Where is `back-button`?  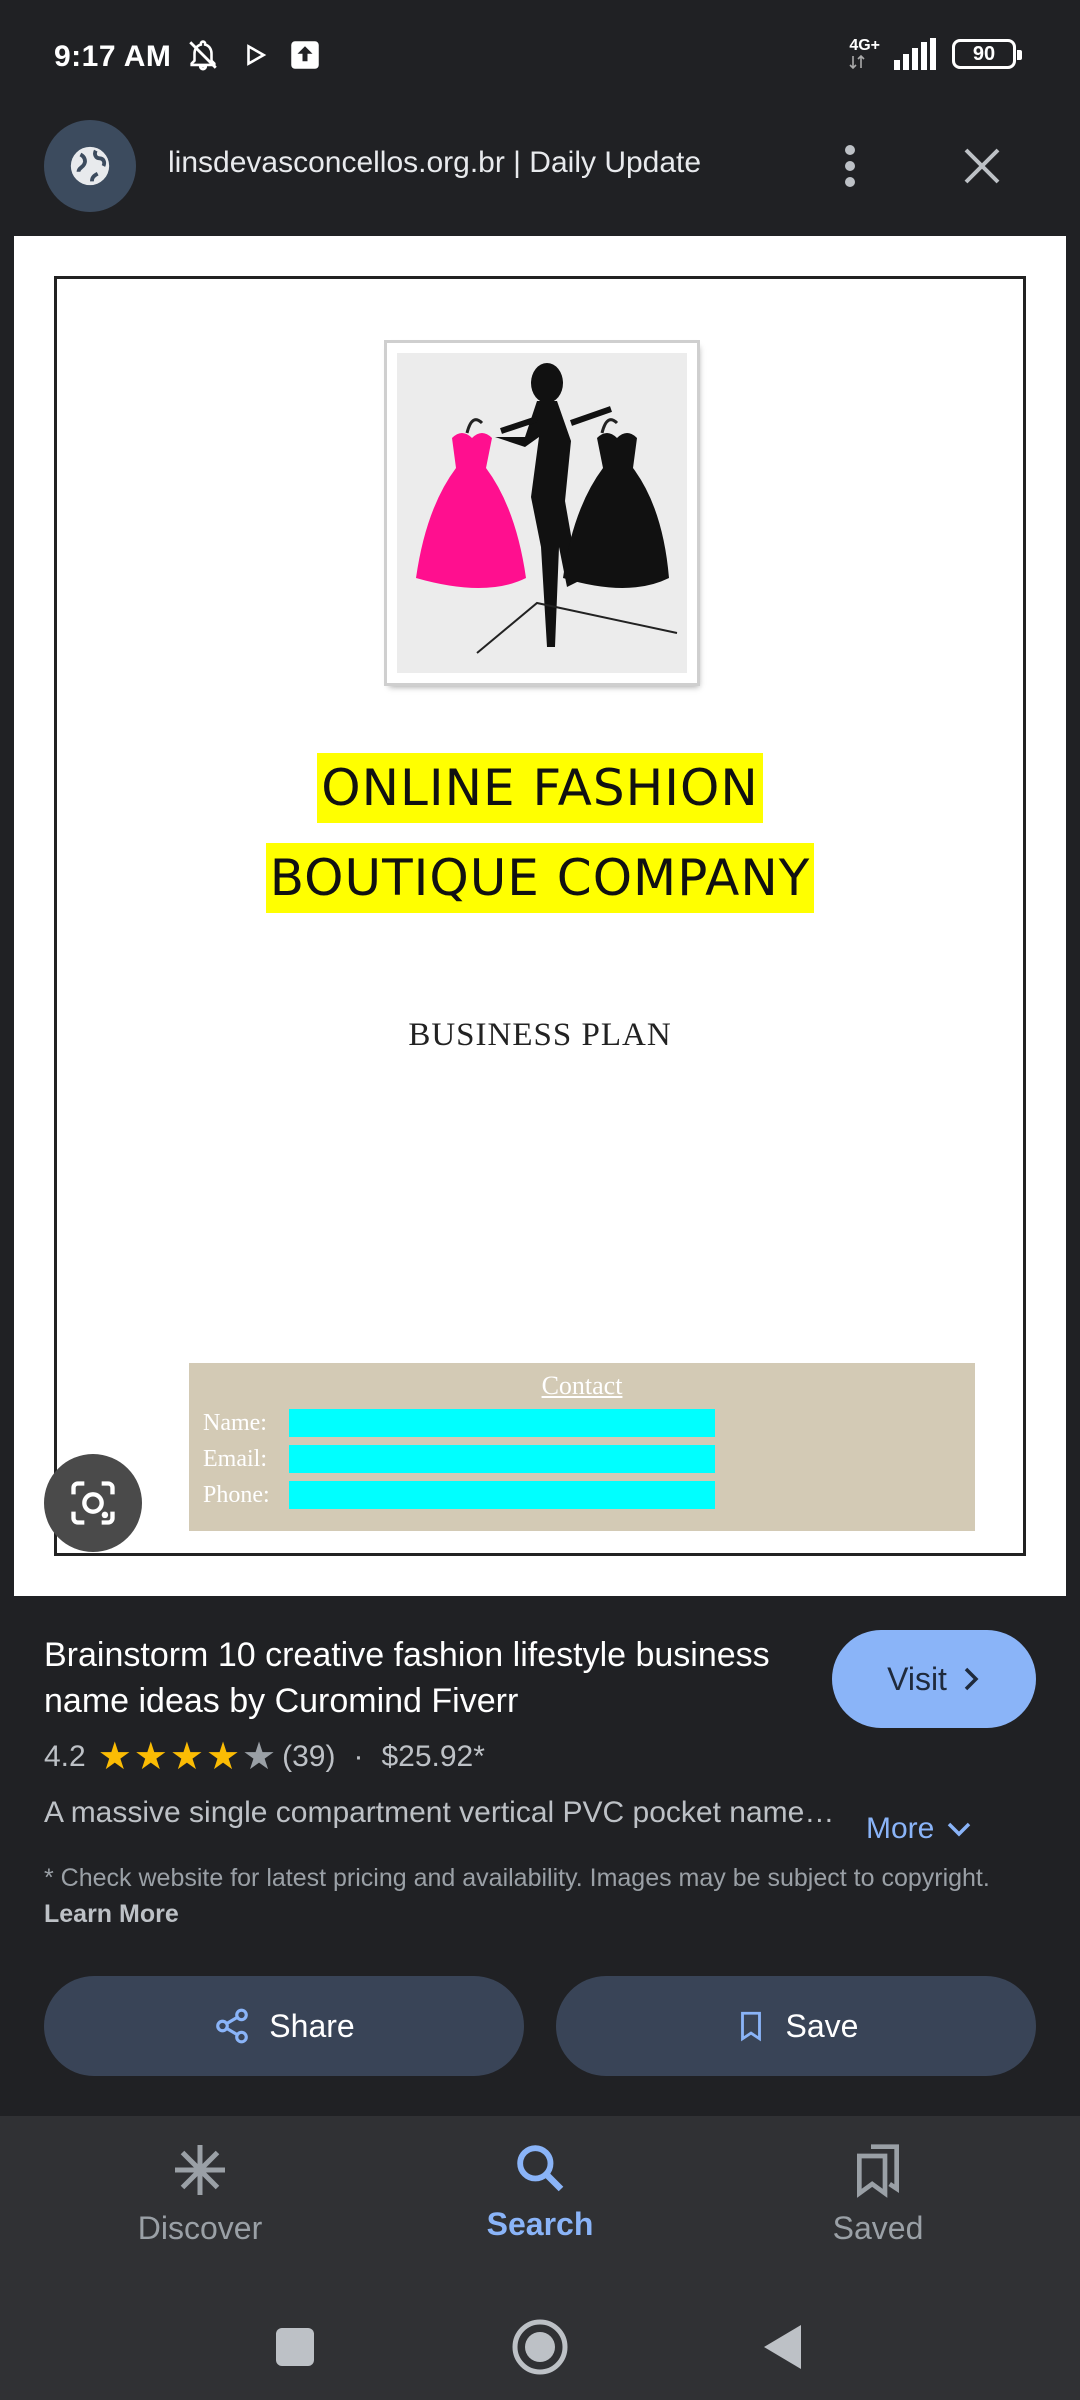
back-button is located at coordinates (783, 2347).